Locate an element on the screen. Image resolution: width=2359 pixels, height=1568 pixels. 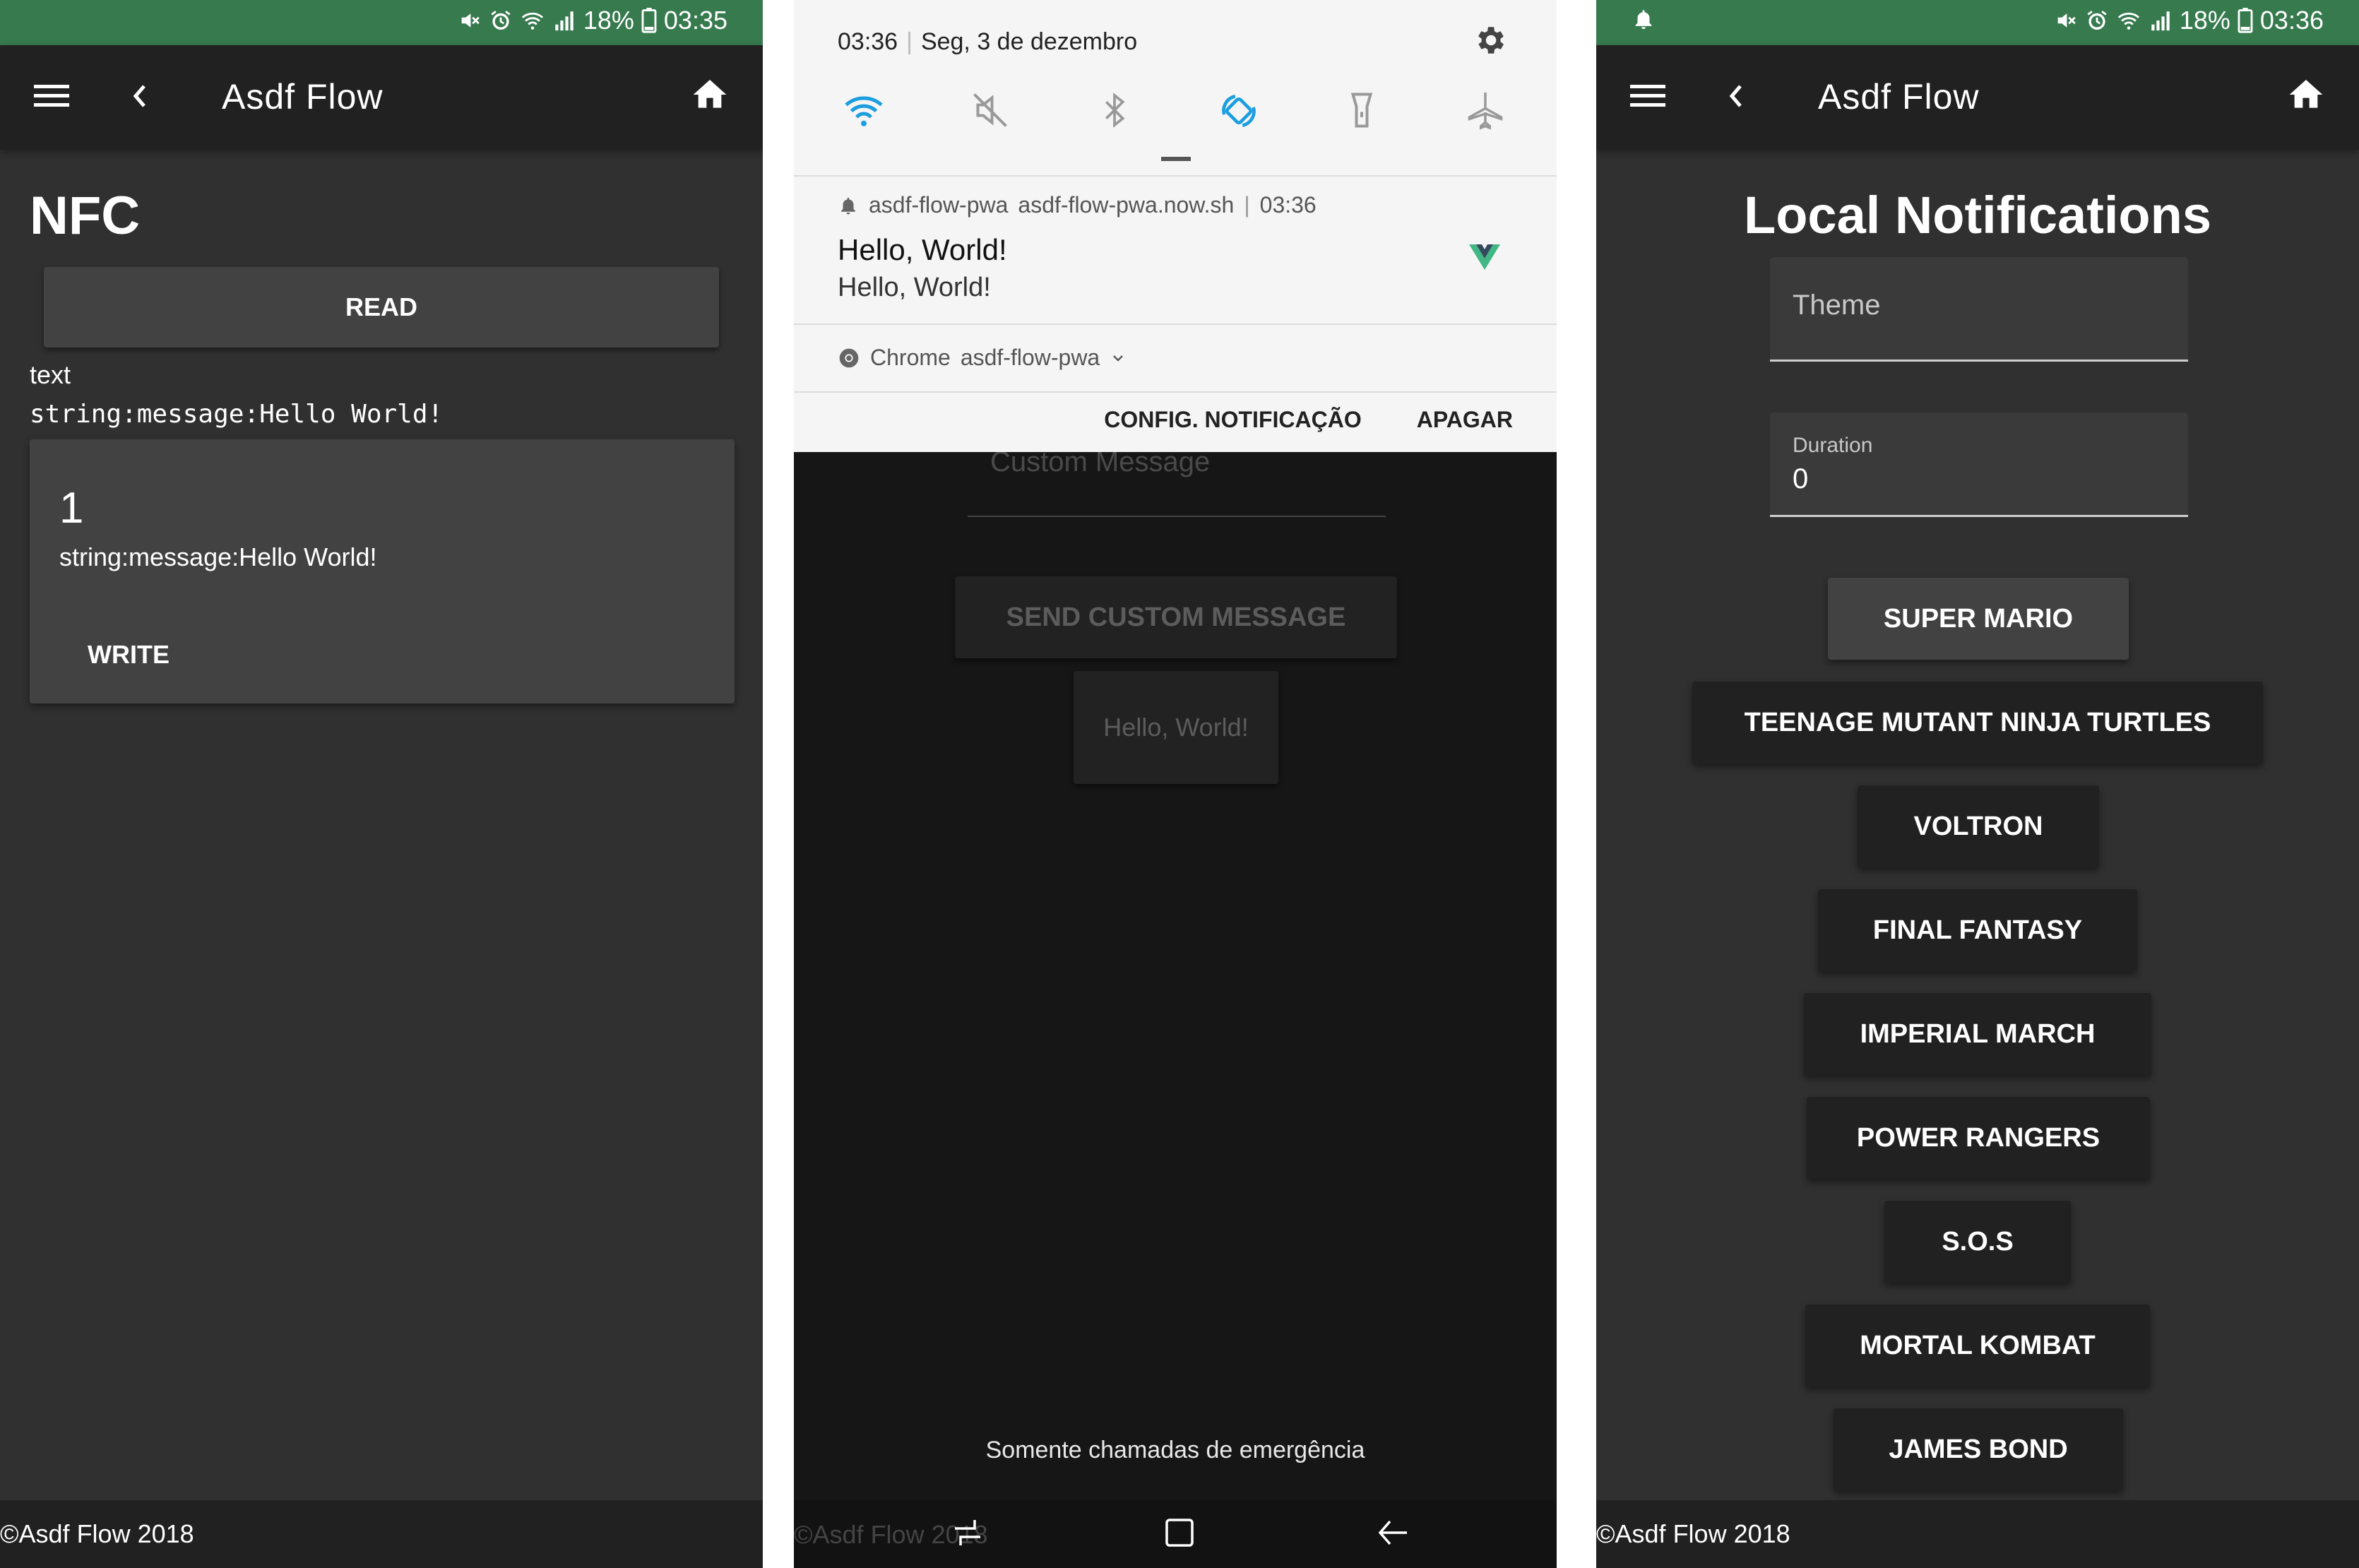
notification-app: asdf-flow-pwa is located at coordinates (939, 205).